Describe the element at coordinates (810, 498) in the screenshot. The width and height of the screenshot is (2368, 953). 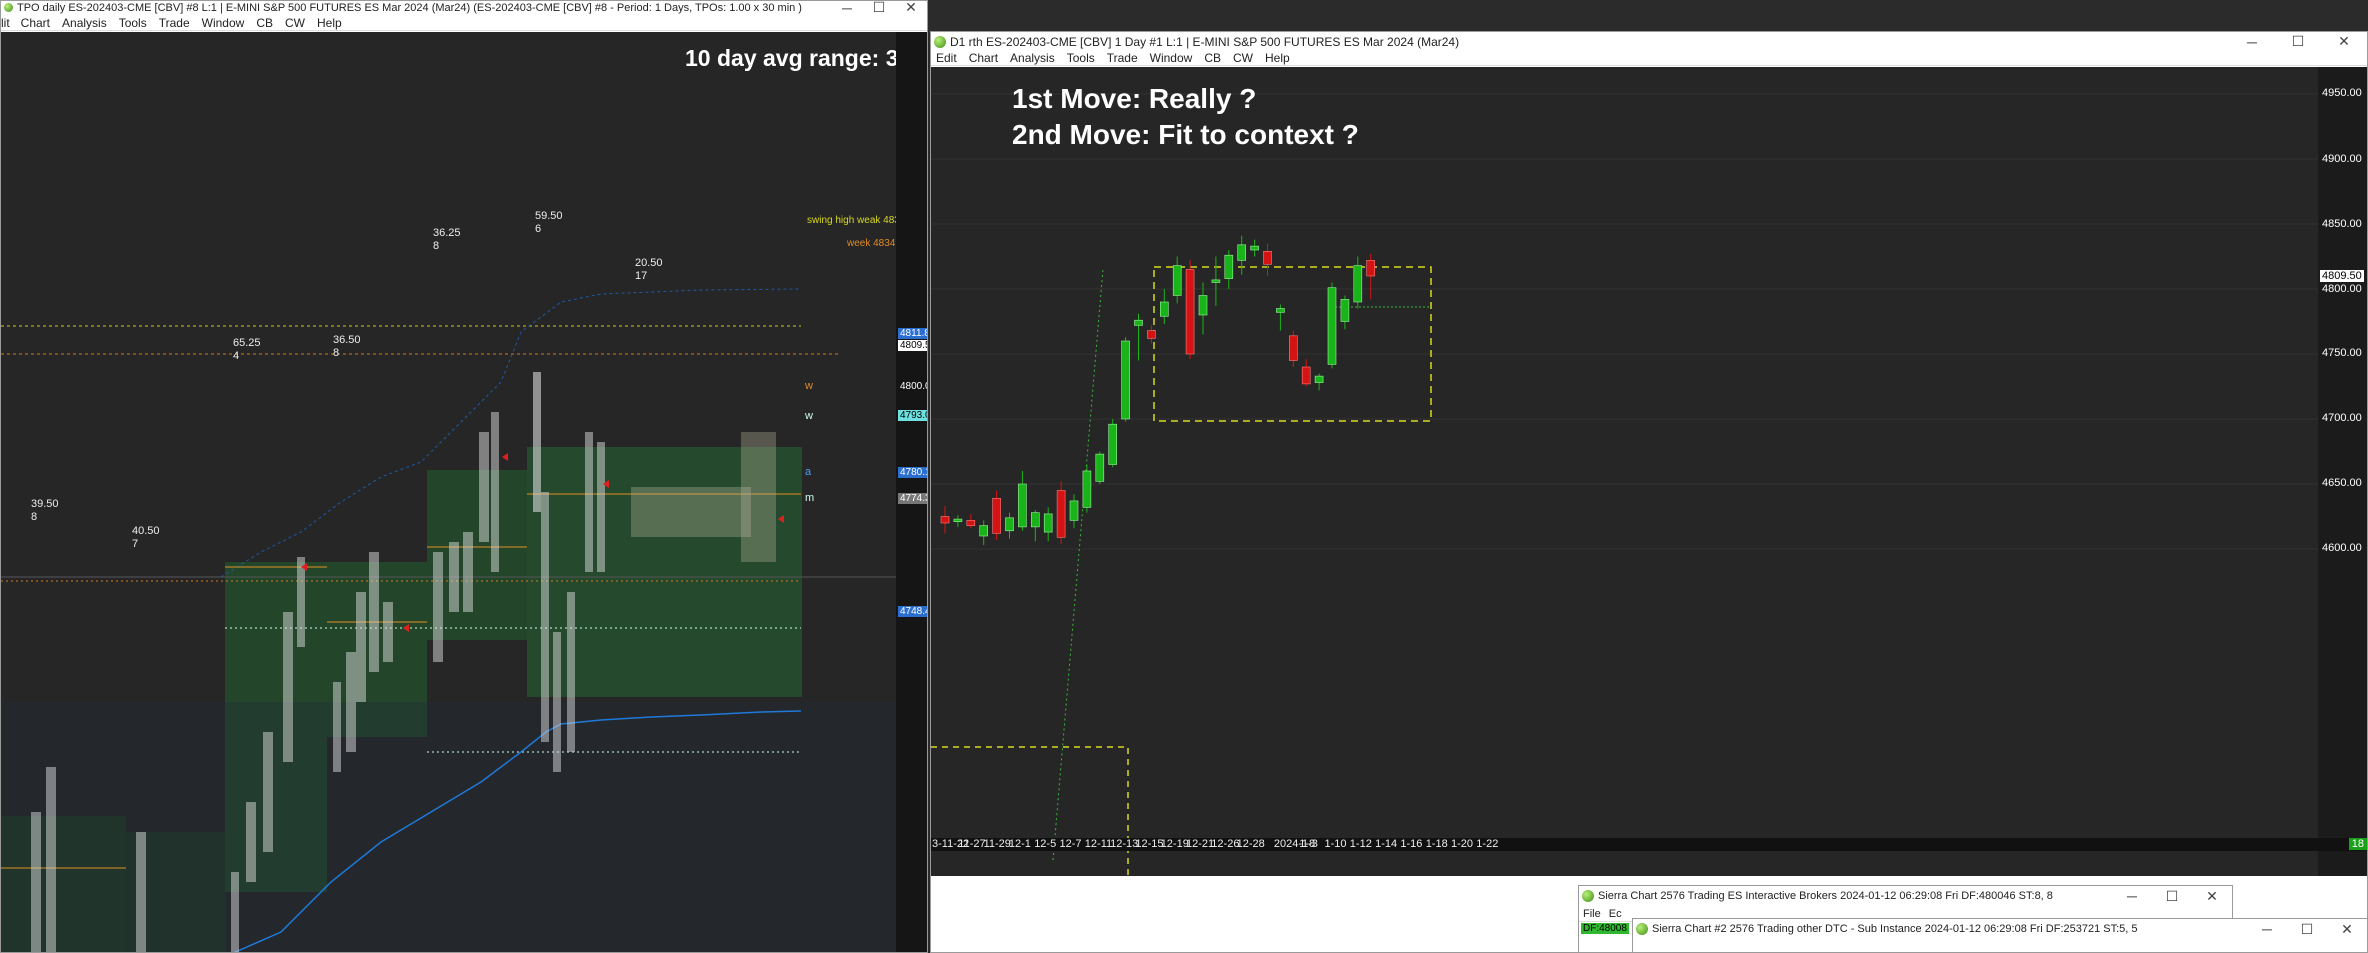
I see `m-line-label: m` at that location.